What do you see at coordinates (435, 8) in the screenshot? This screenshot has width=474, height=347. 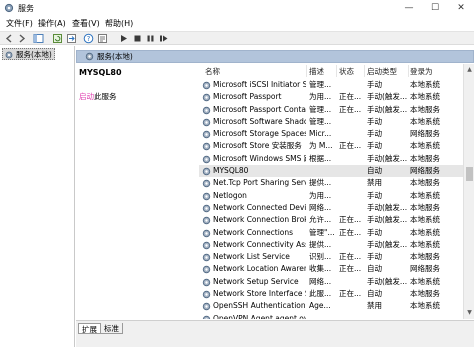 I see `maximize-button: ☐` at bounding box center [435, 8].